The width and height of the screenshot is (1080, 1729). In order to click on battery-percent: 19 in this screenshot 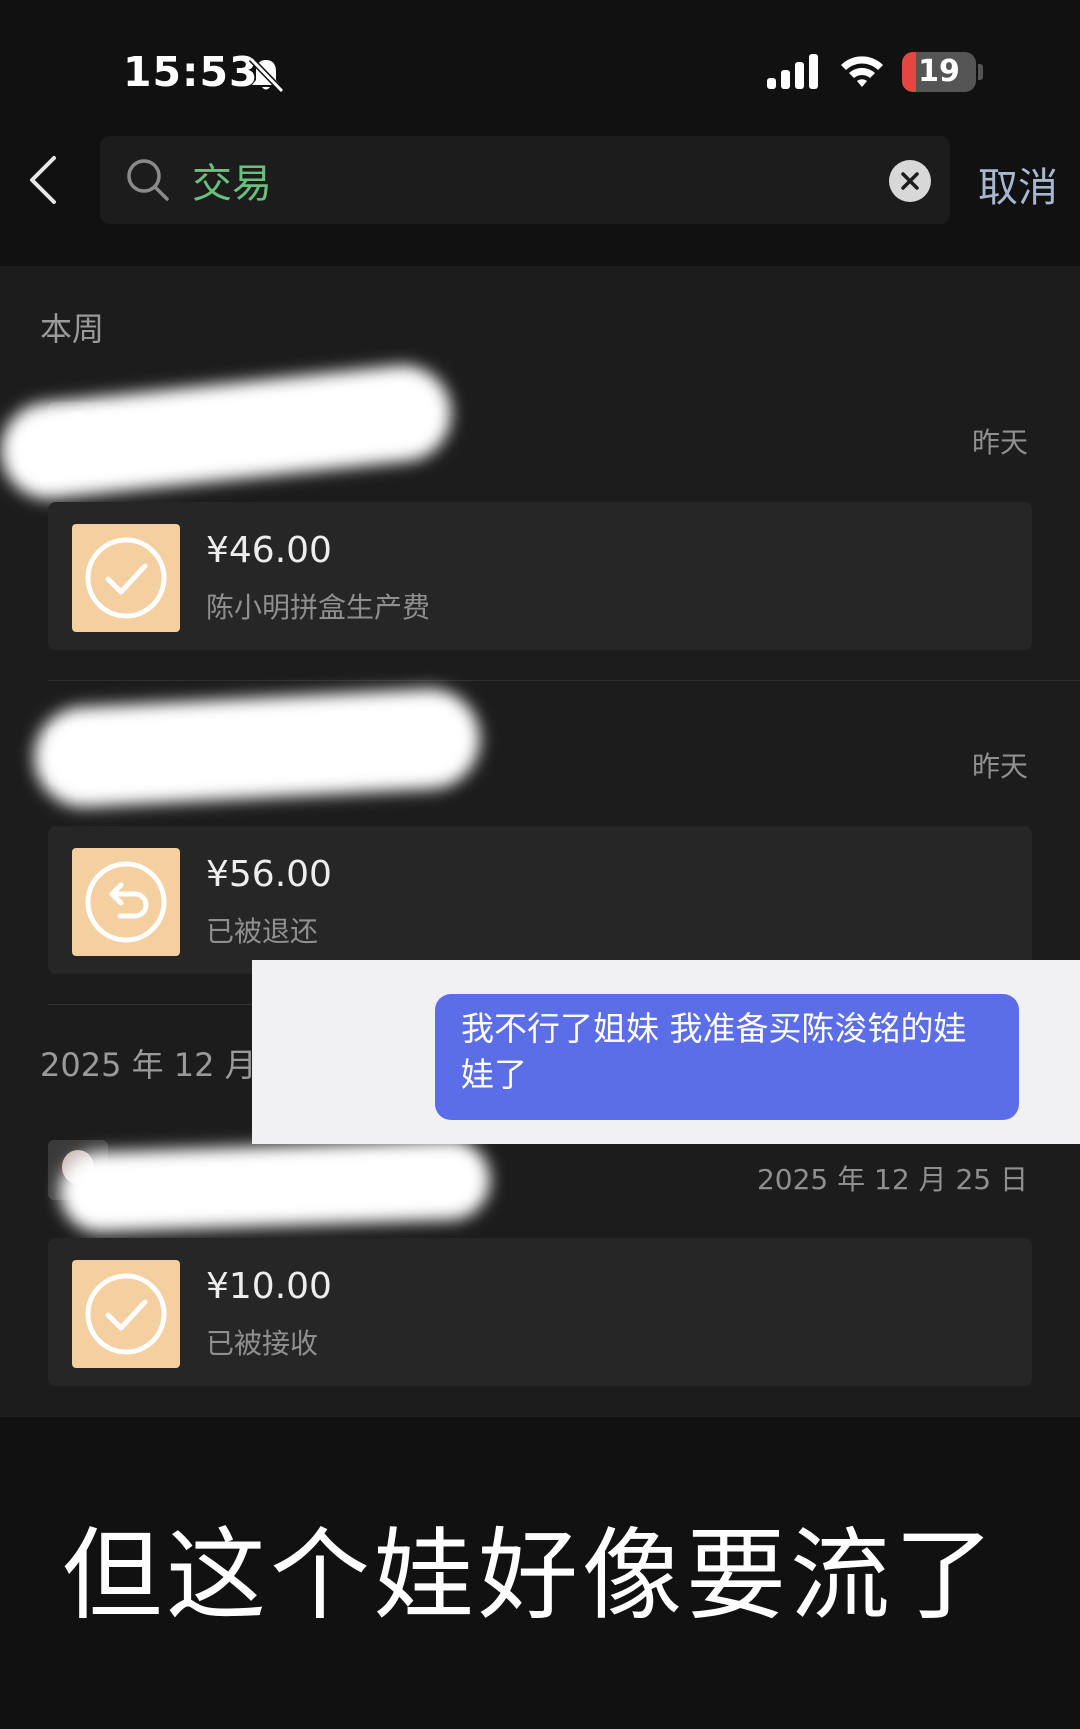, I will do `click(939, 71)`.